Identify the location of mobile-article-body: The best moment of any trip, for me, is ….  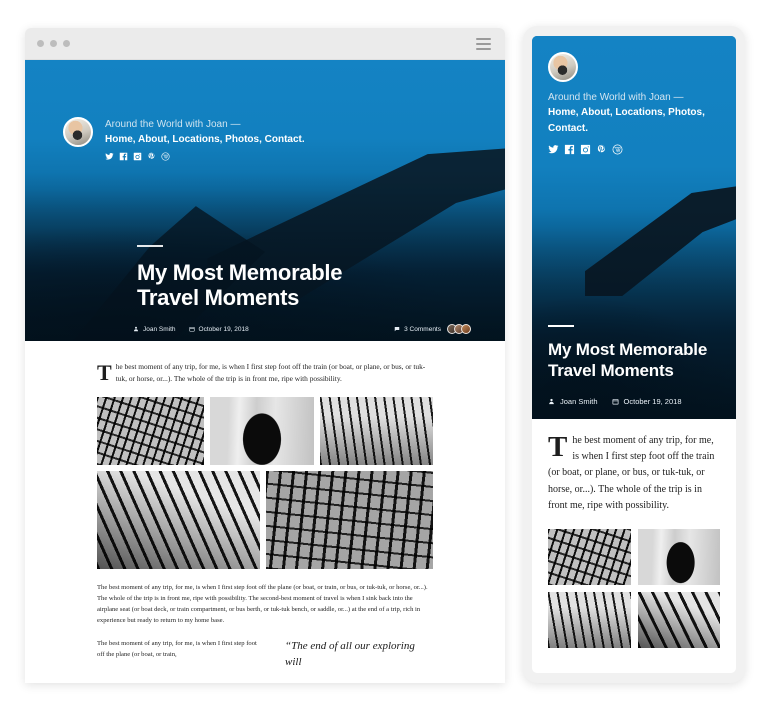
(634, 533).